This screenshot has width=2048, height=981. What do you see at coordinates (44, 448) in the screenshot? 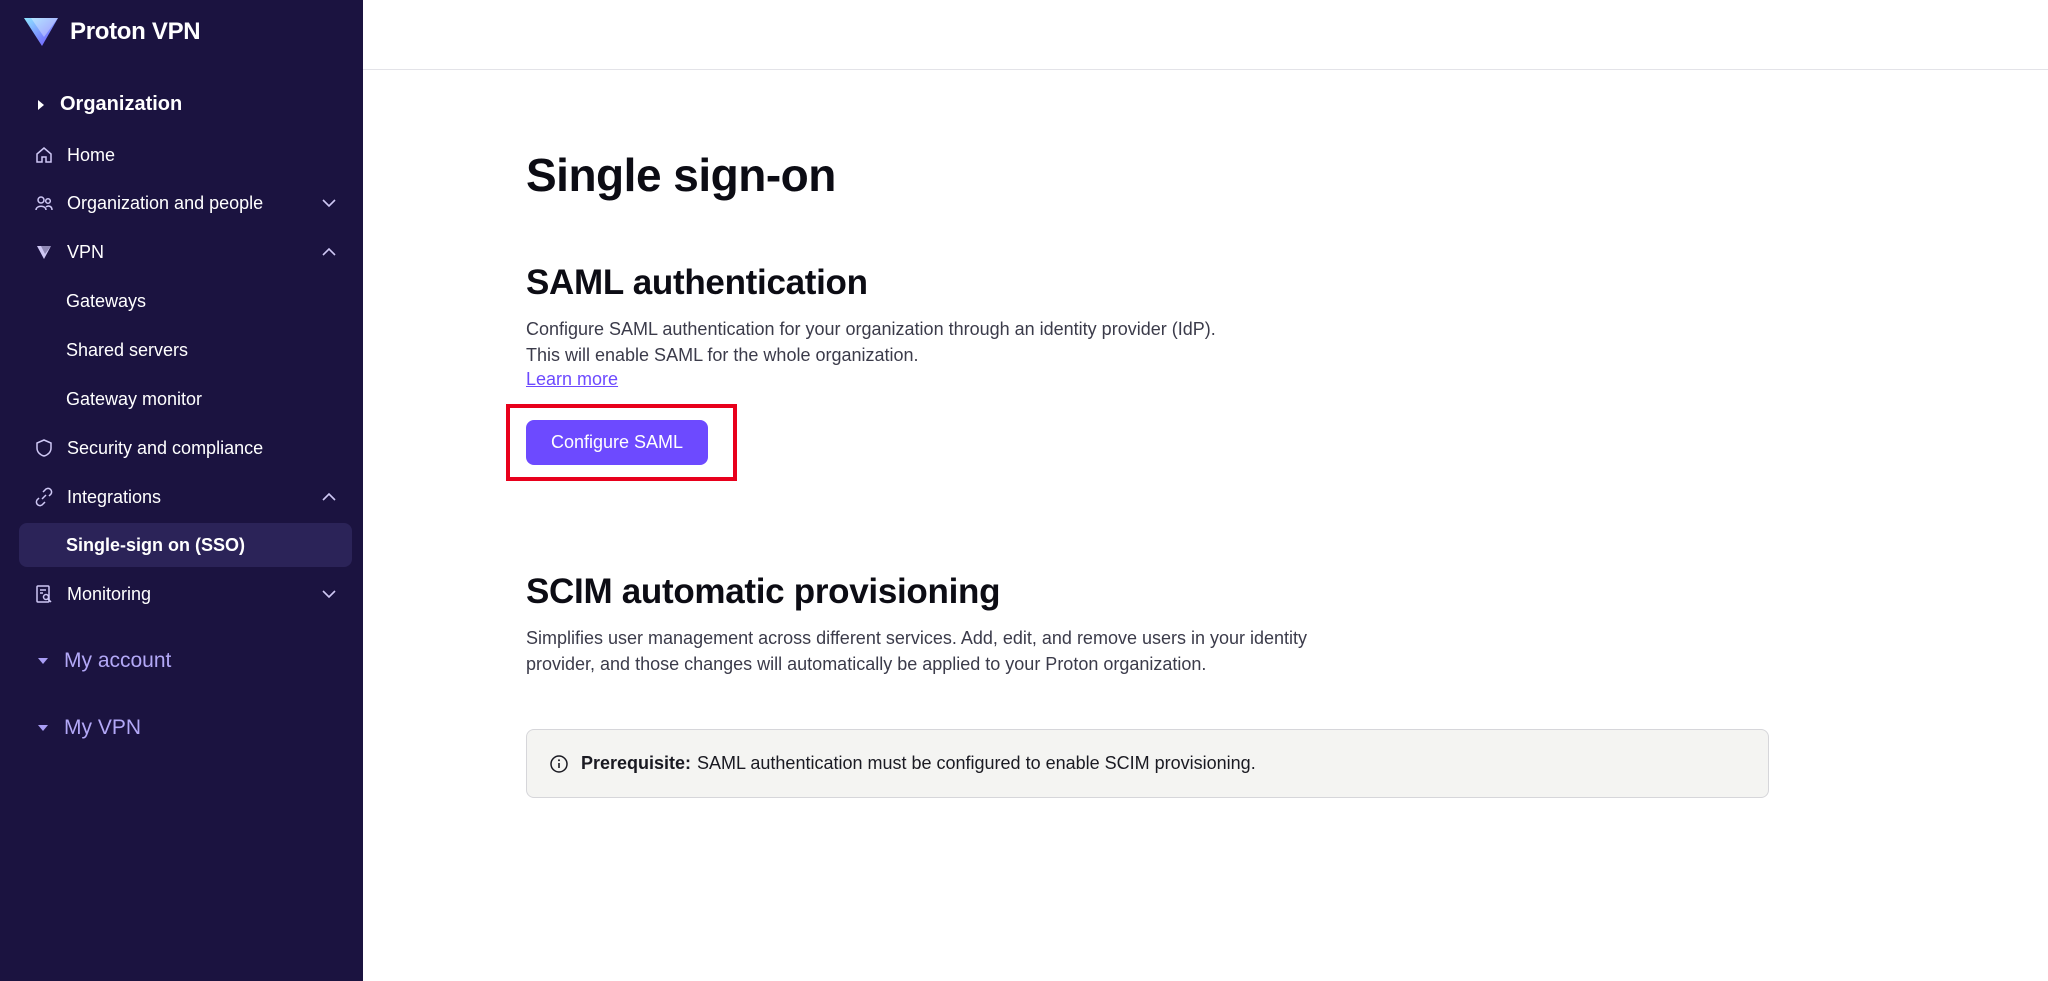
I see `shield-icon` at bounding box center [44, 448].